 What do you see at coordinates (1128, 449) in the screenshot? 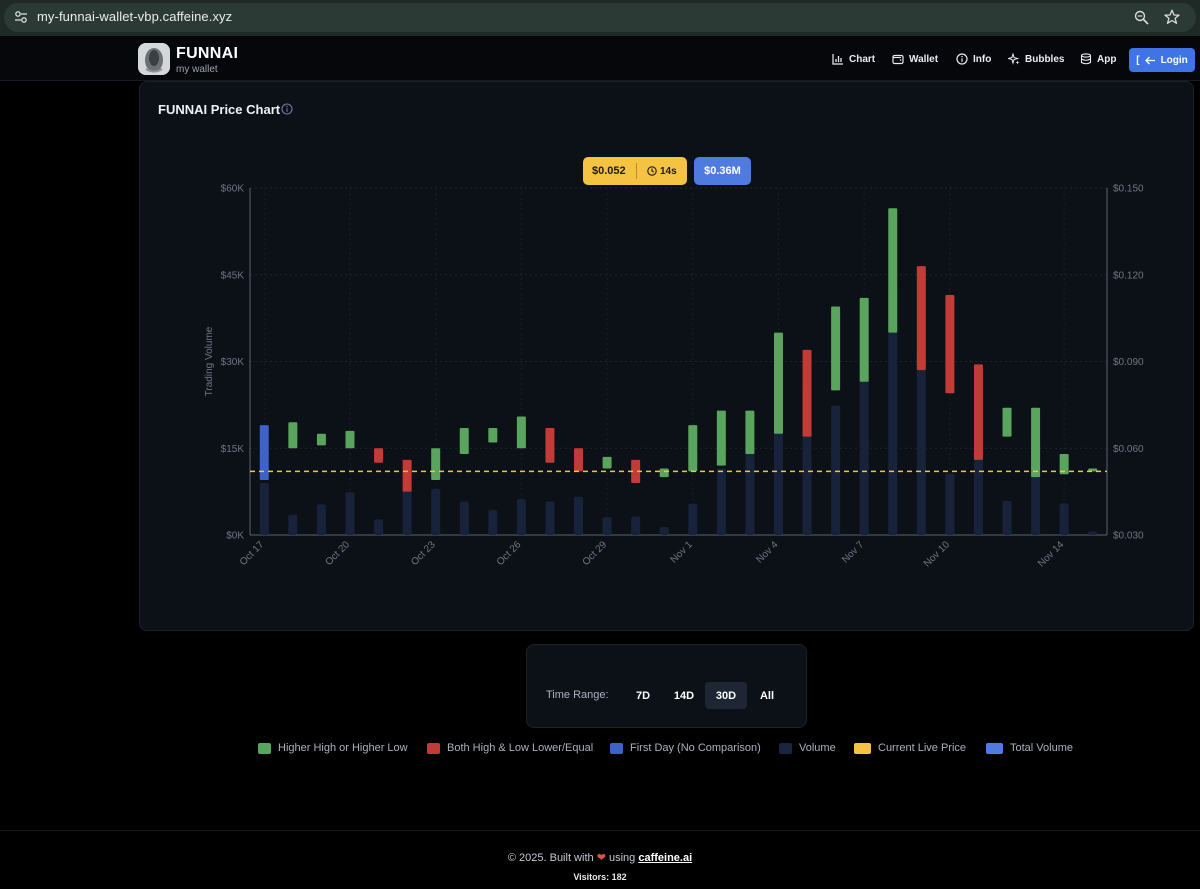
I see `right-axis-tick-label: $0.060` at bounding box center [1128, 449].